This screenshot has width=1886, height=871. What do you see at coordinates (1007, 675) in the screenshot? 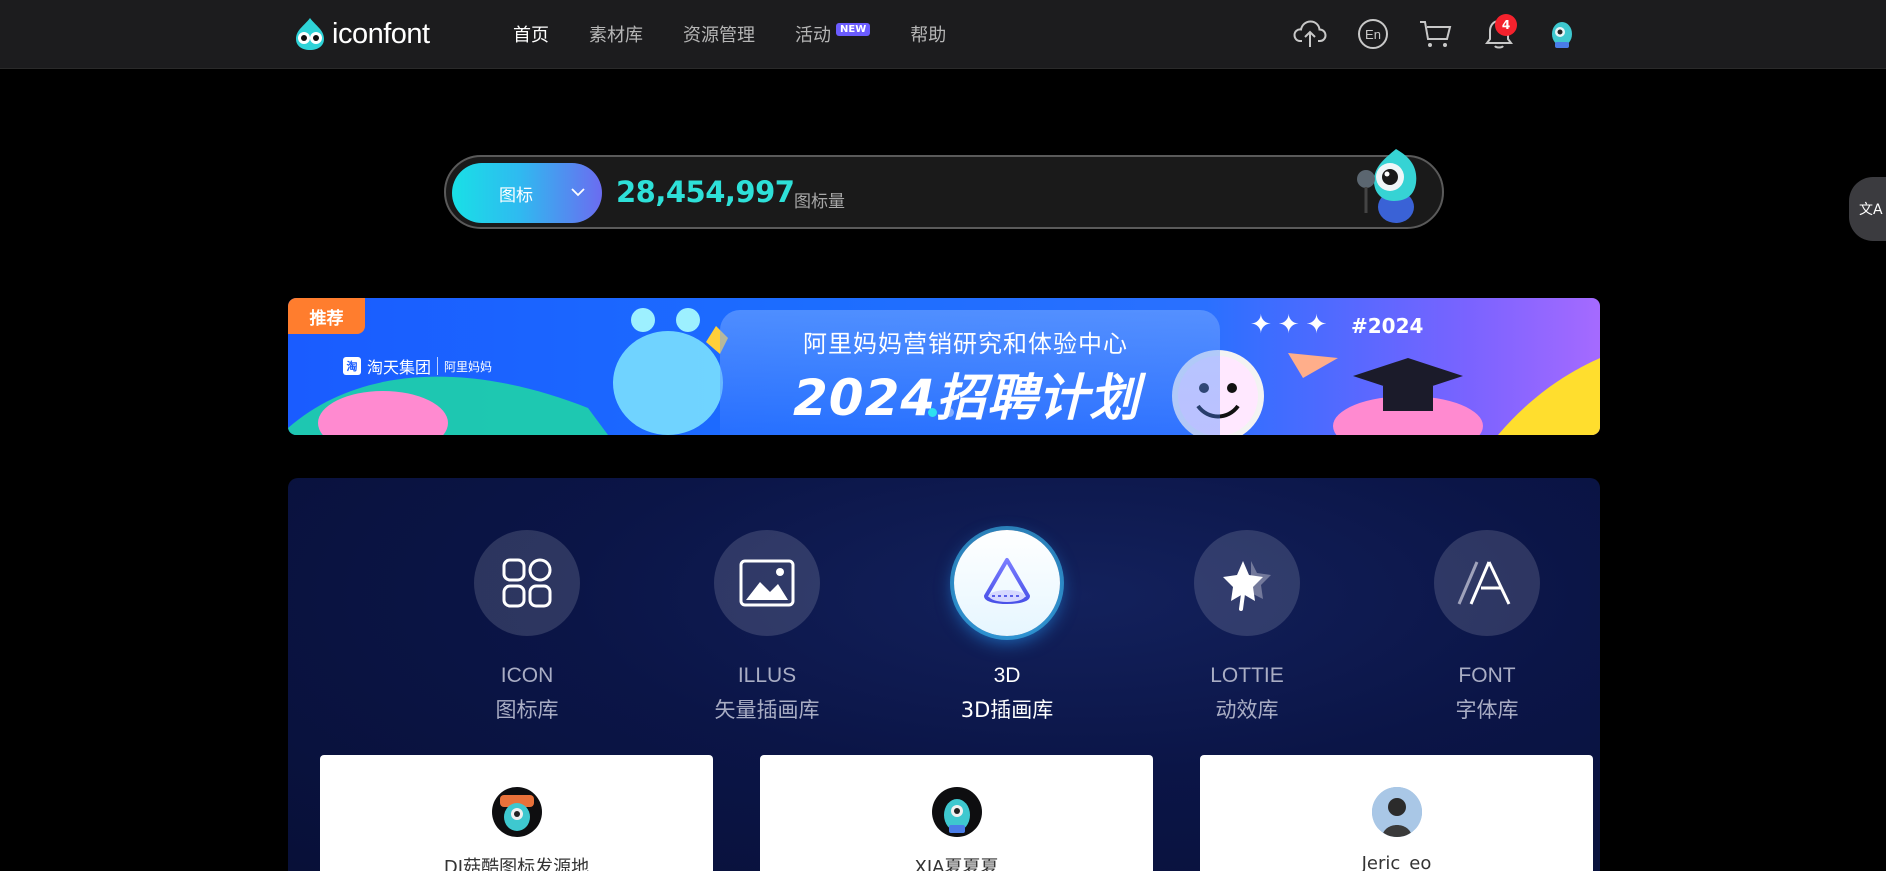
I see `category-en-label: 3D` at bounding box center [1007, 675].